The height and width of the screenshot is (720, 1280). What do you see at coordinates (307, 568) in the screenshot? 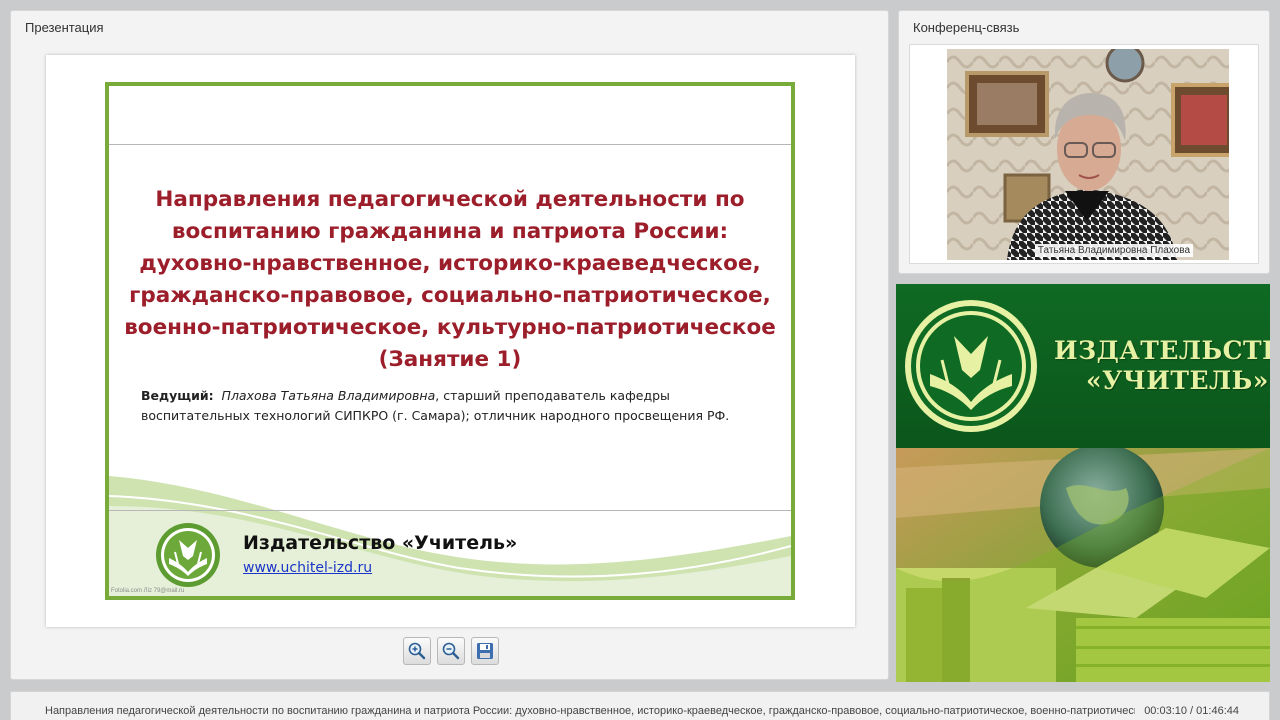
I see `slide-publisher-link: www.uchitel-izd.ru` at bounding box center [307, 568].